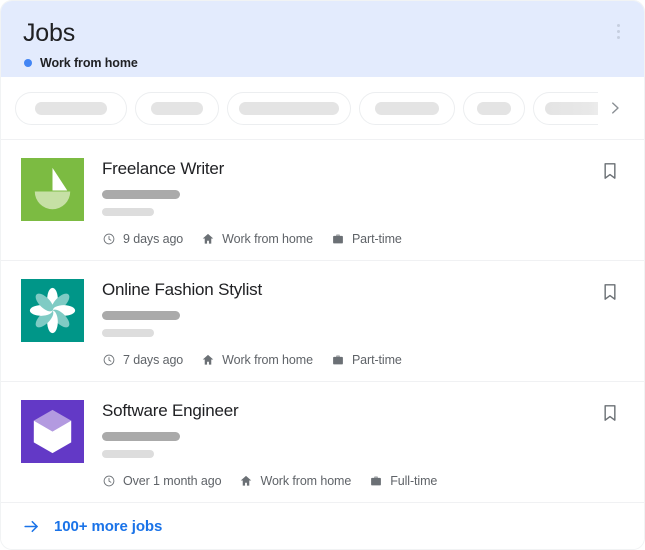  What do you see at coordinates (414, 481) in the screenshot?
I see `job-employment-type-label: Full-time` at bounding box center [414, 481].